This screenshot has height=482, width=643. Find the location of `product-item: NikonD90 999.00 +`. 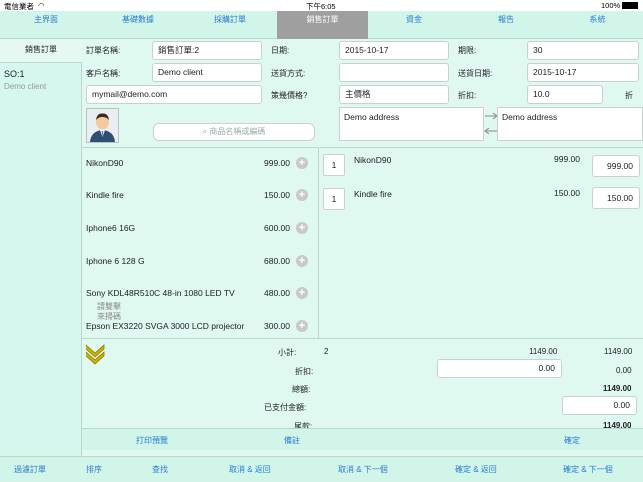

product-item: NikonD90 999.00 + is located at coordinates (200, 167).